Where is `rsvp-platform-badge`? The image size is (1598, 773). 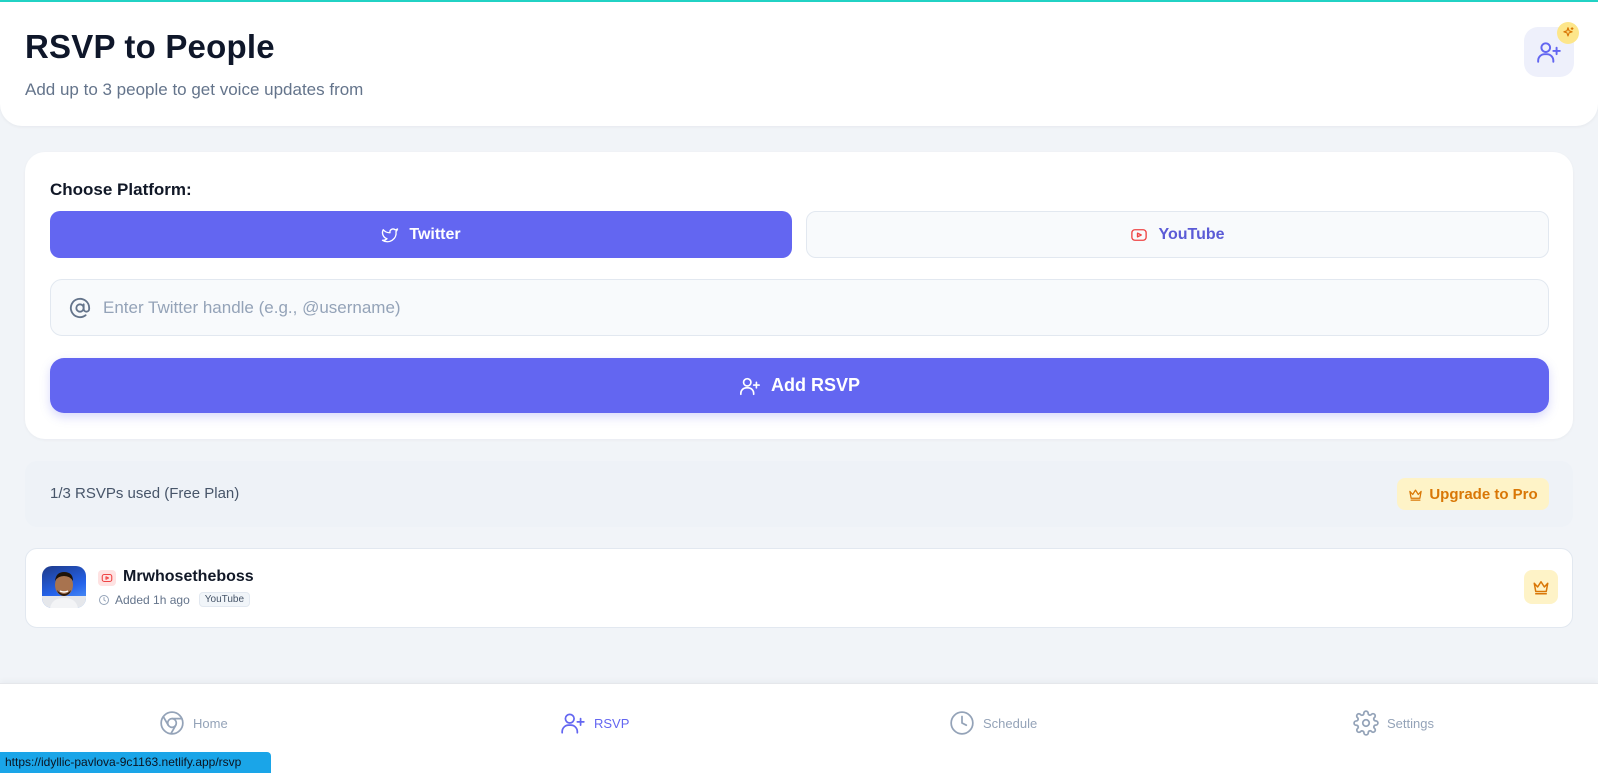 rsvp-platform-badge is located at coordinates (107, 578).